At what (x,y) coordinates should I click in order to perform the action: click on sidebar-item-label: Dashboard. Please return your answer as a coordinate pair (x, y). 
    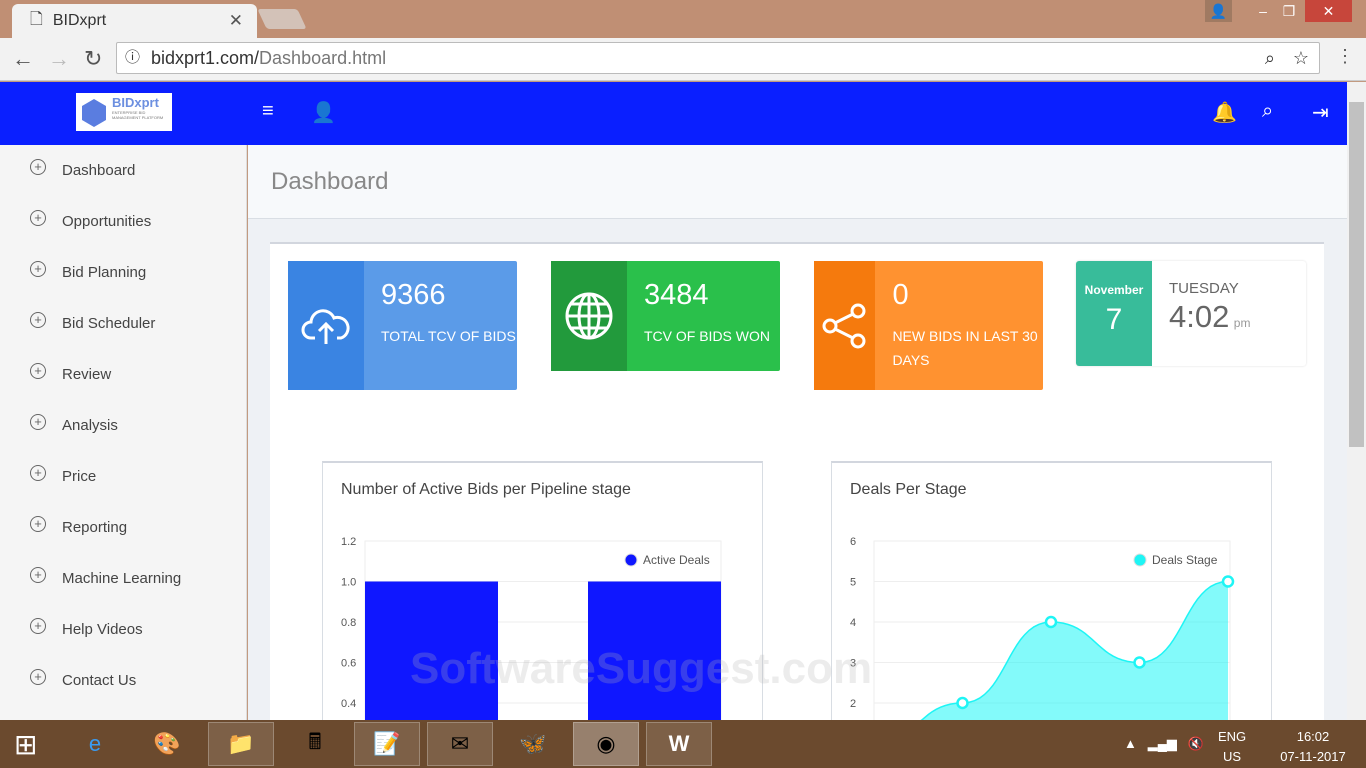
    Looking at the image, I should click on (99, 170).